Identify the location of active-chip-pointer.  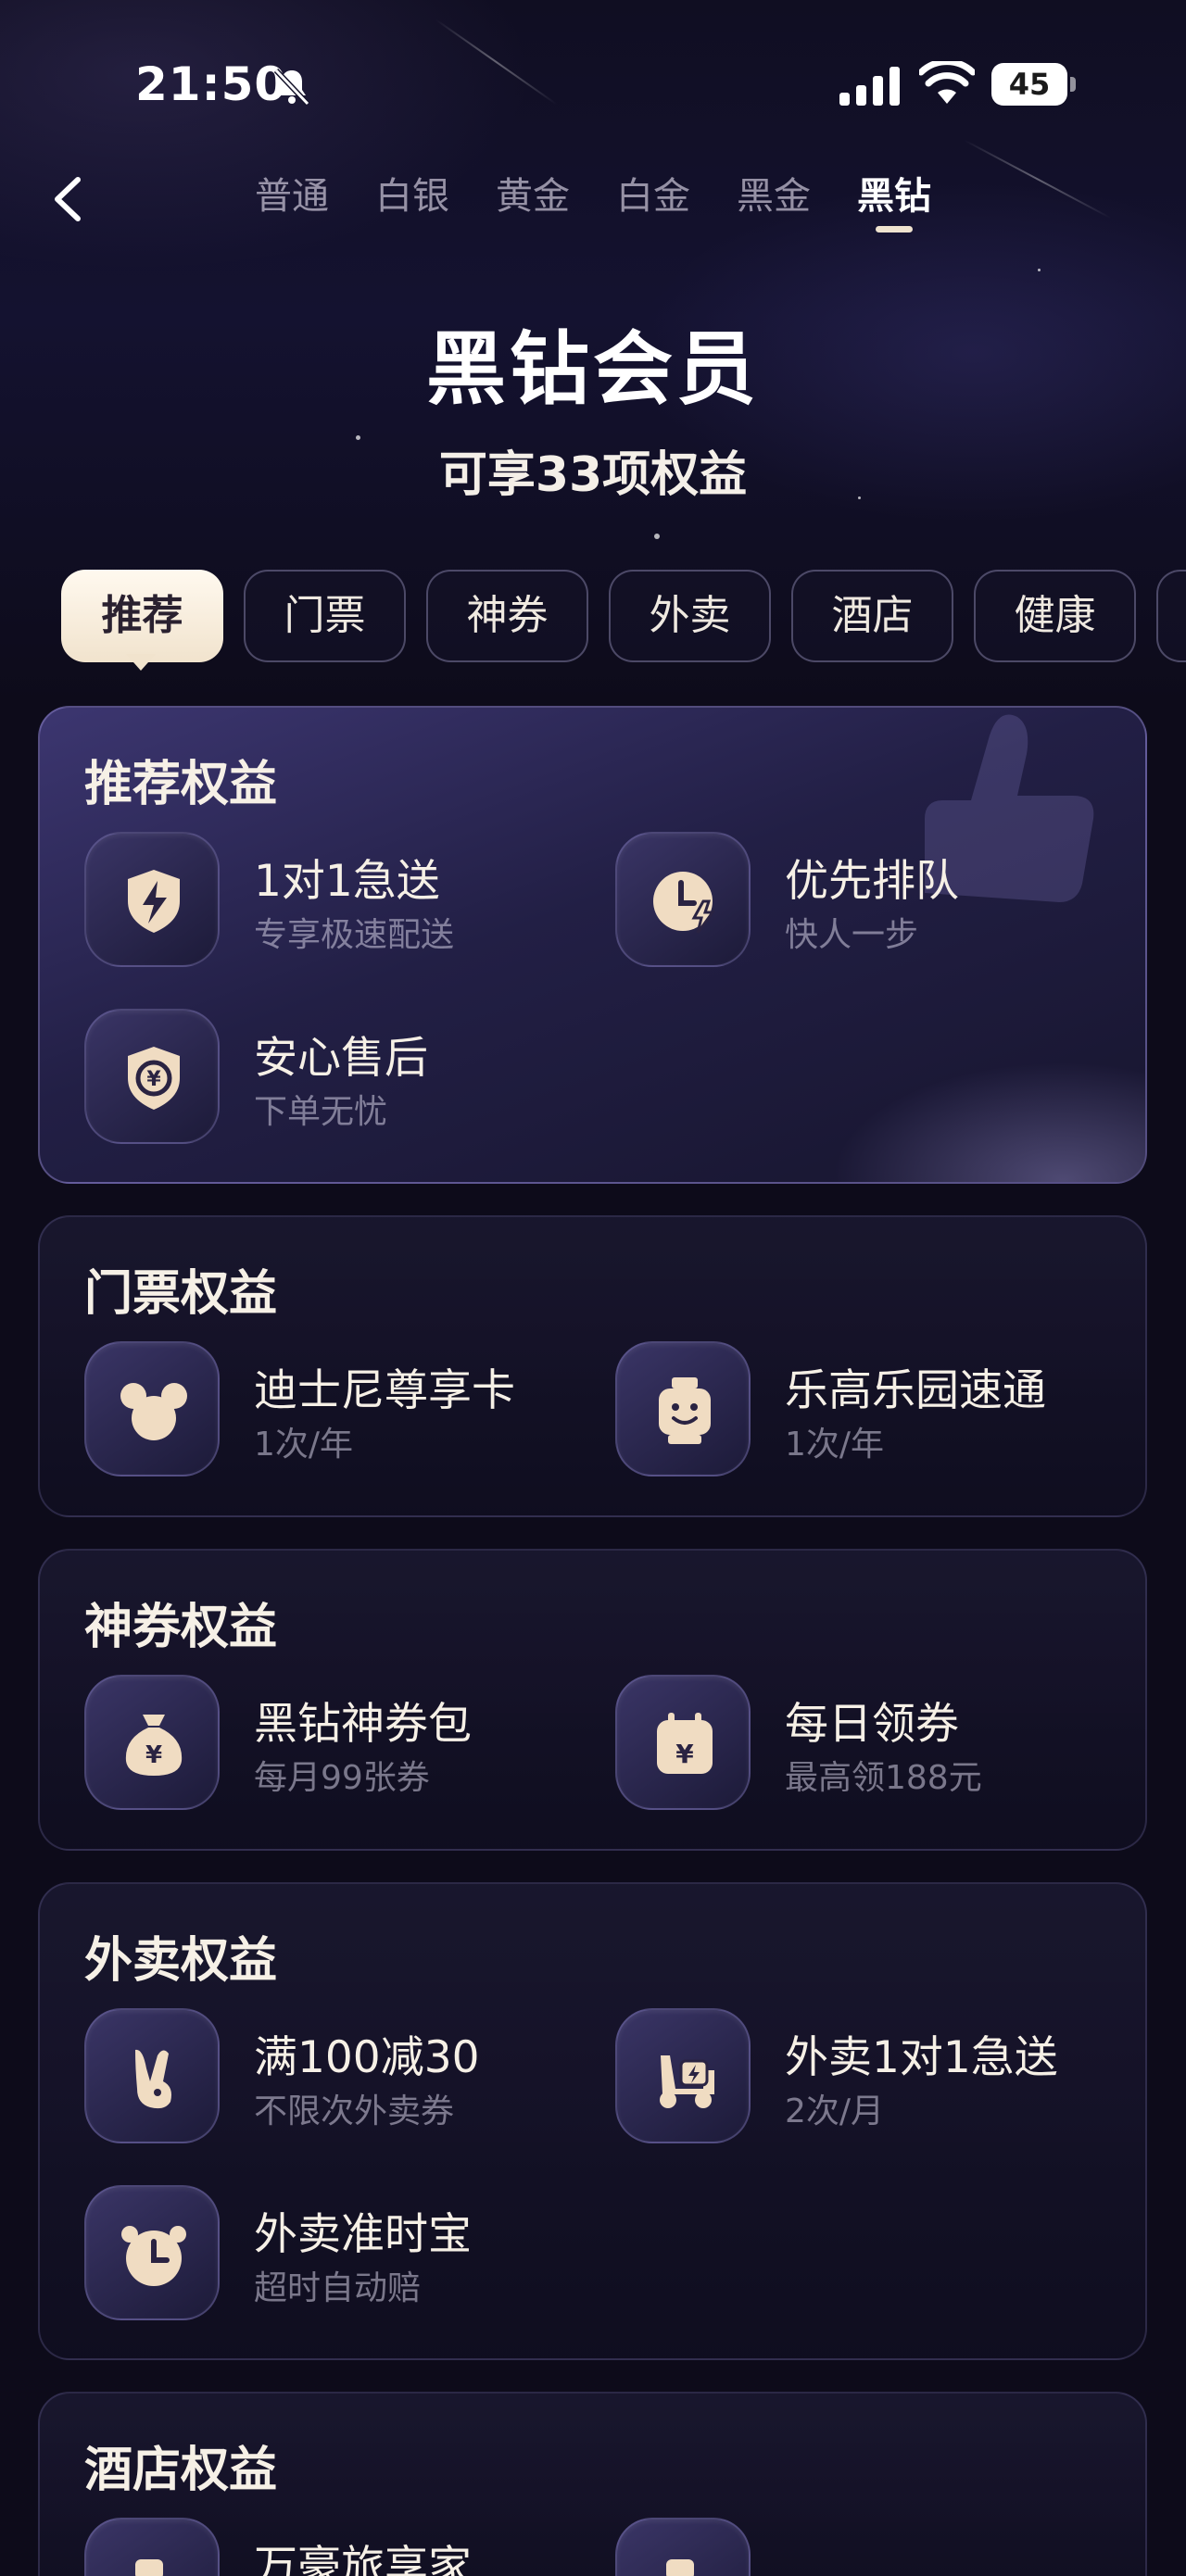
(141, 662).